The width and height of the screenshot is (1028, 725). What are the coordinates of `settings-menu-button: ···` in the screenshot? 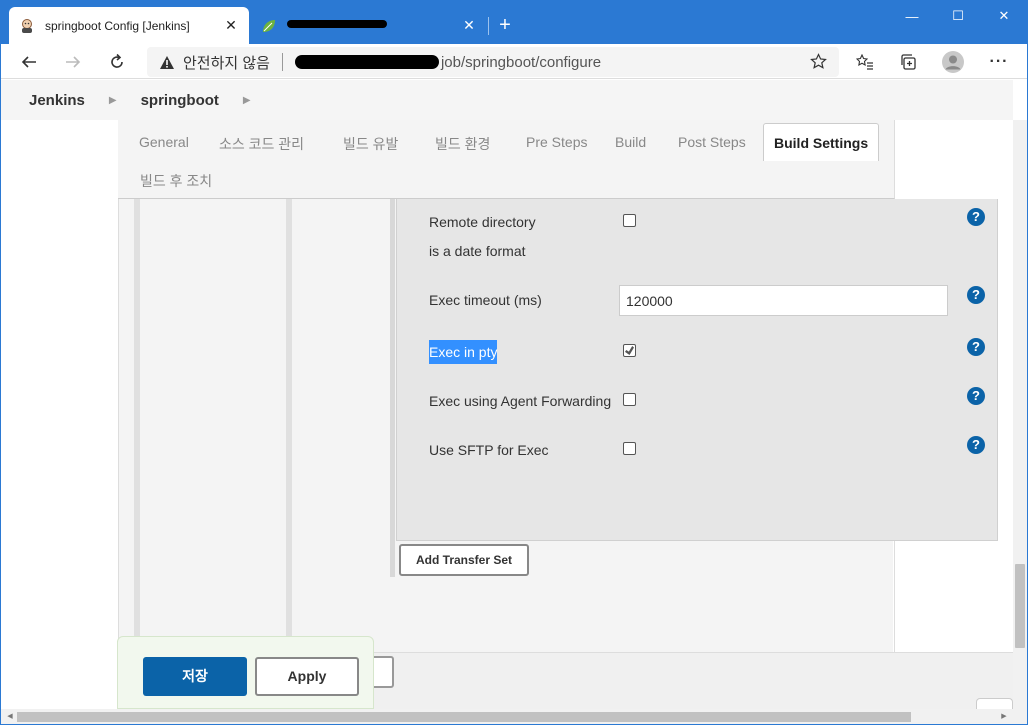 It's located at (999, 62).